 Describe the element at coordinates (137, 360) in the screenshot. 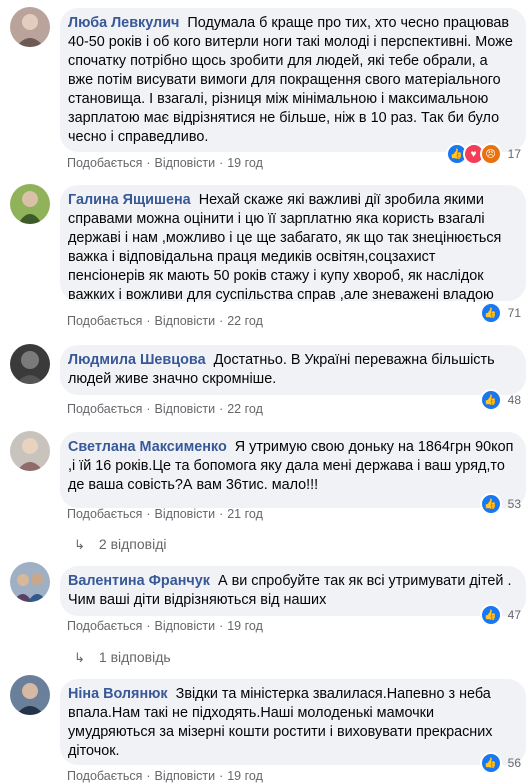

I see `comment-author: Людмила Шевцова` at that location.